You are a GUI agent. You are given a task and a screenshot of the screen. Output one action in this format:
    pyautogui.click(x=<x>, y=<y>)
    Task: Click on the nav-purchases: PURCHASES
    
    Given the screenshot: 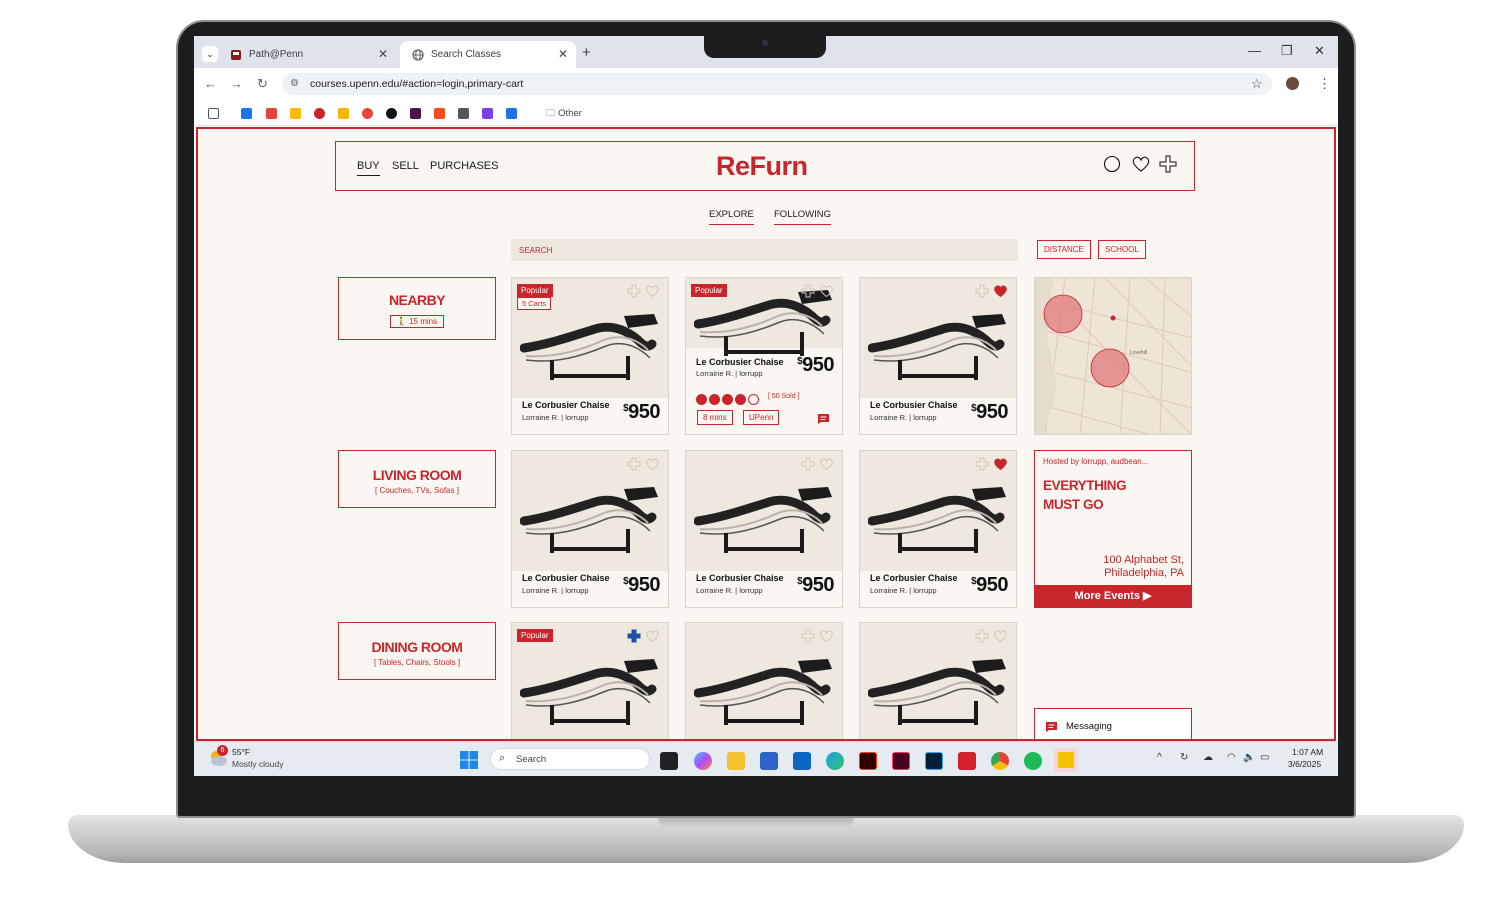 What is the action you would take?
    pyautogui.click(x=464, y=166)
    